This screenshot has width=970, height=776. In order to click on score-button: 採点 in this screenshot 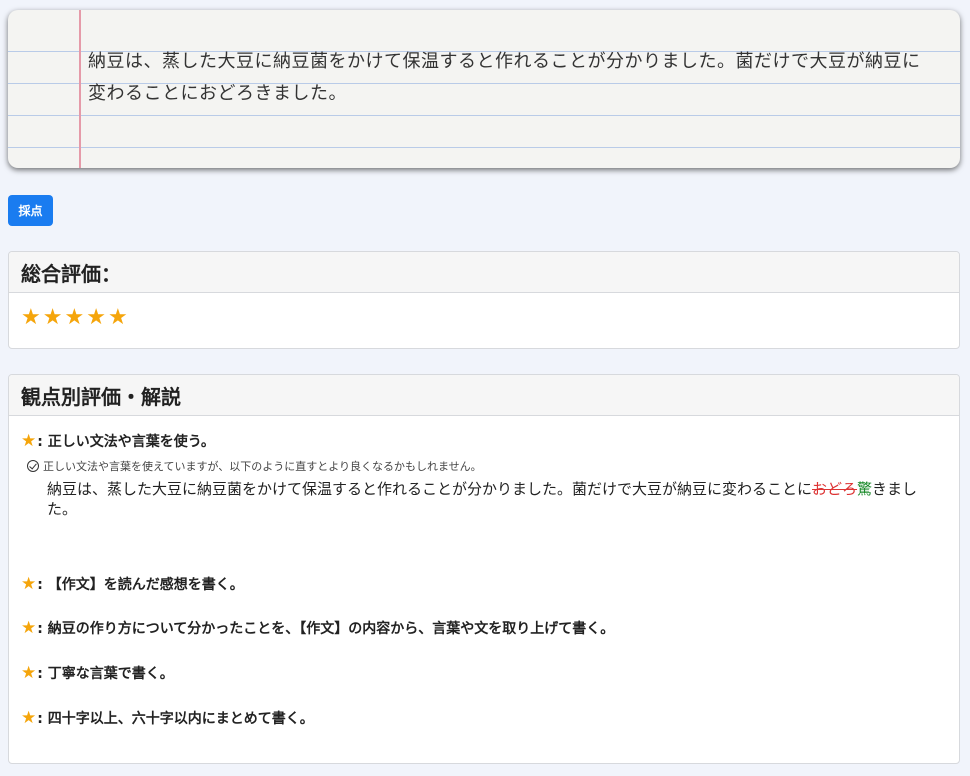, I will do `click(30, 210)`.